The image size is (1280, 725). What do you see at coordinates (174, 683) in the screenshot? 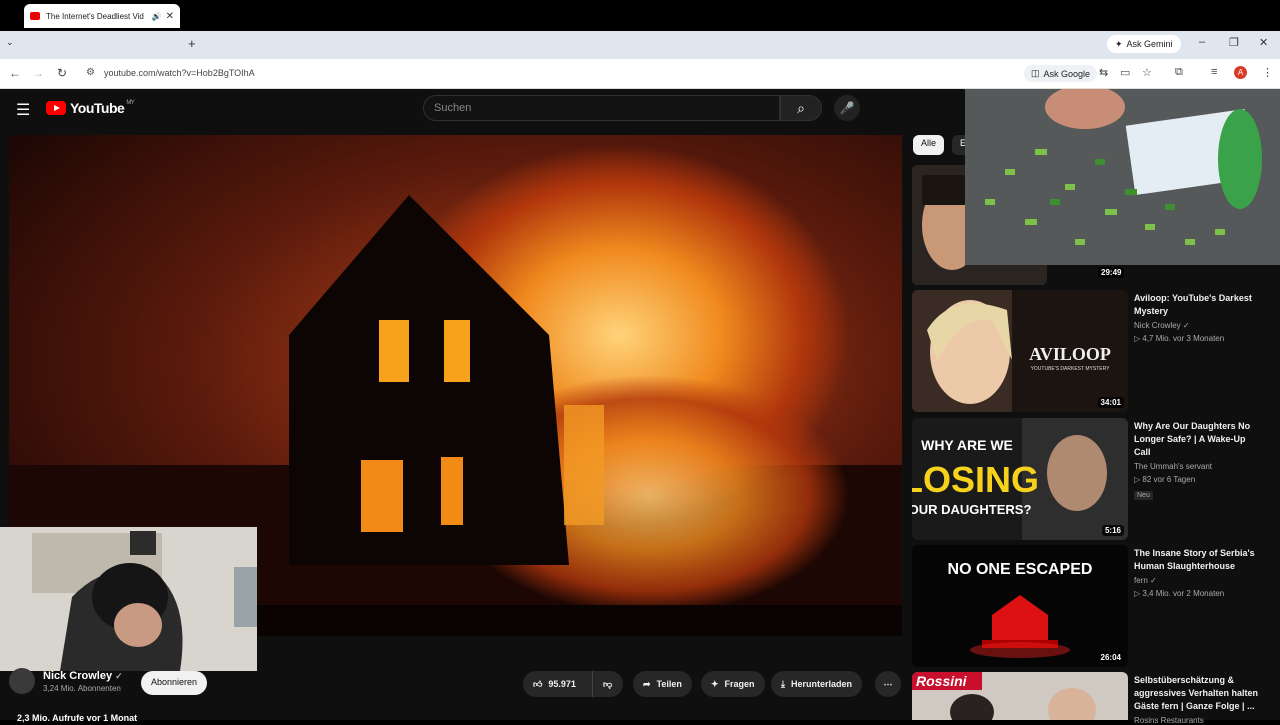
I see `subscribe-button: Abonnieren` at bounding box center [174, 683].